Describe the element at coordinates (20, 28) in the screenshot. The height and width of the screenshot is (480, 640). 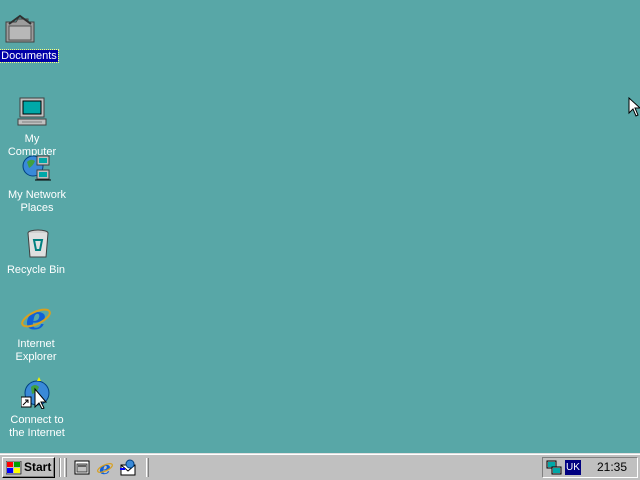
I see `folder-icon` at that location.